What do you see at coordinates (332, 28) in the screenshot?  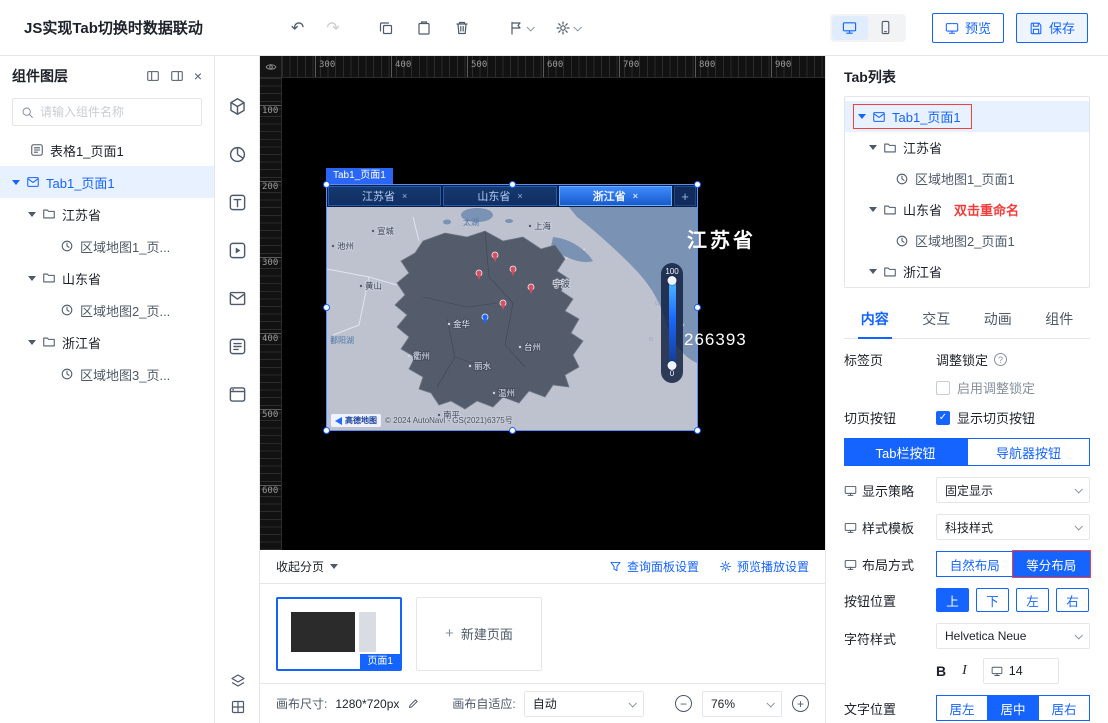 I see `redo-button: ↷` at bounding box center [332, 28].